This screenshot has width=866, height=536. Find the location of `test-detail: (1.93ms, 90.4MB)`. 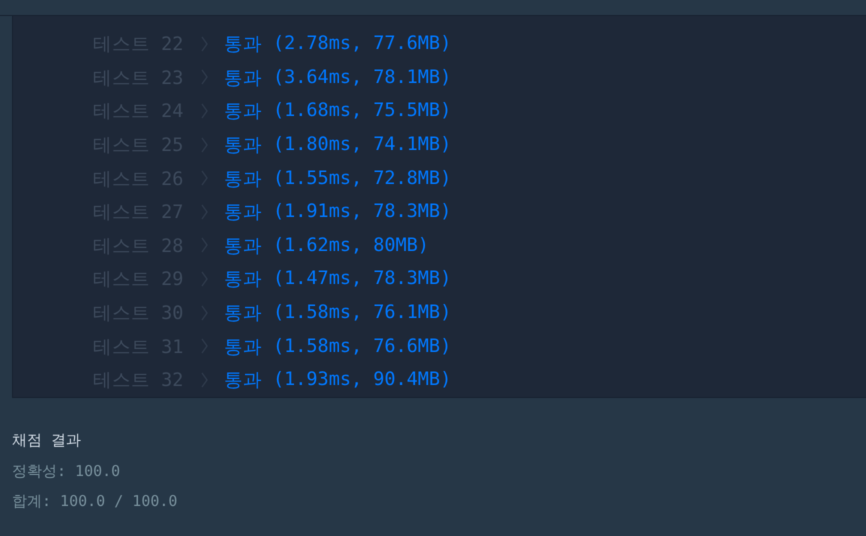

test-detail: (1.93ms, 90.4MB) is located at coordinates (362, 379).